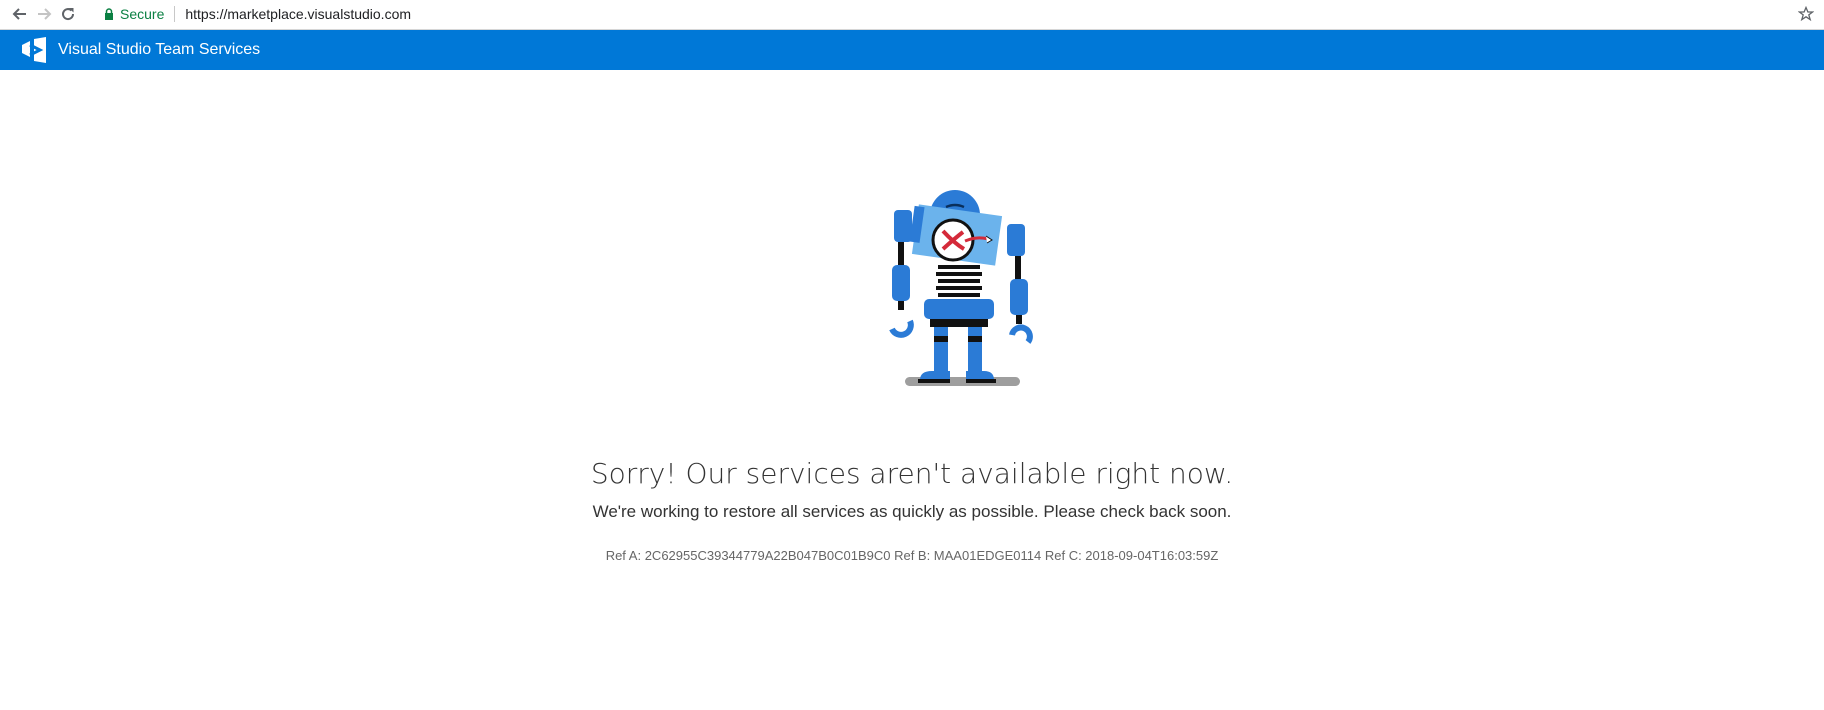 The height and width of the screenshot is (710, 1824). What do you see at coordinates (34, 50) in the screenshot?
I see `visual-studio-logo` at bounding box center [34, 50].